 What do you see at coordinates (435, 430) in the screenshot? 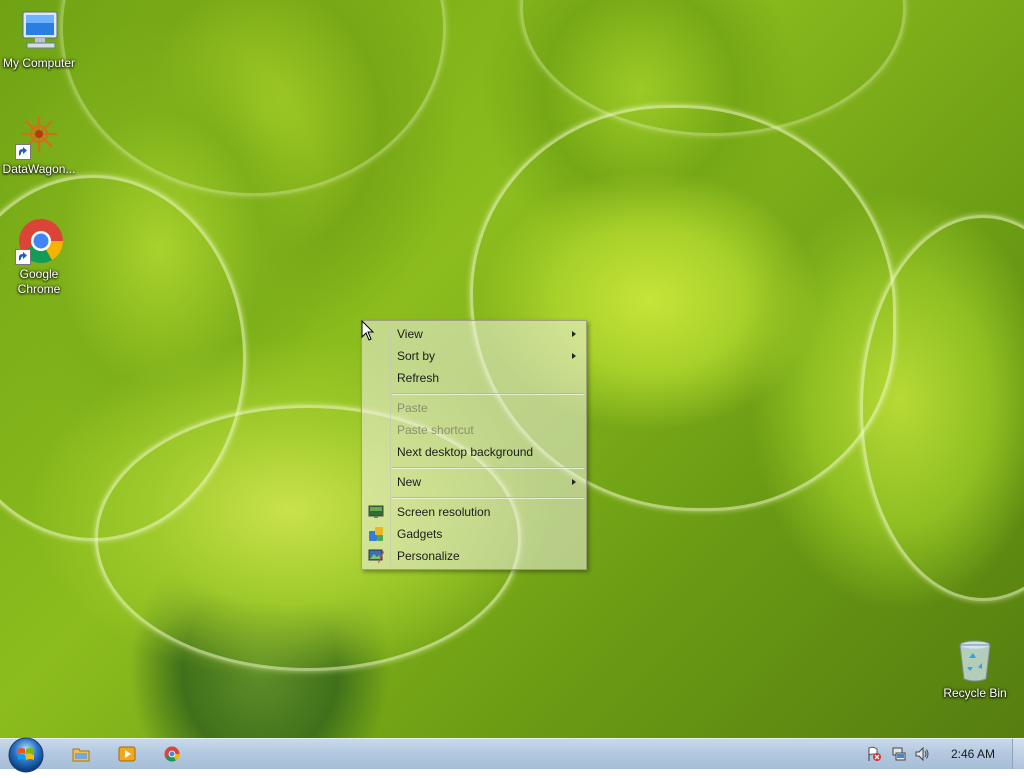
I see `menu-item-label: Paste shortcut` at bounding box center [435, 430].